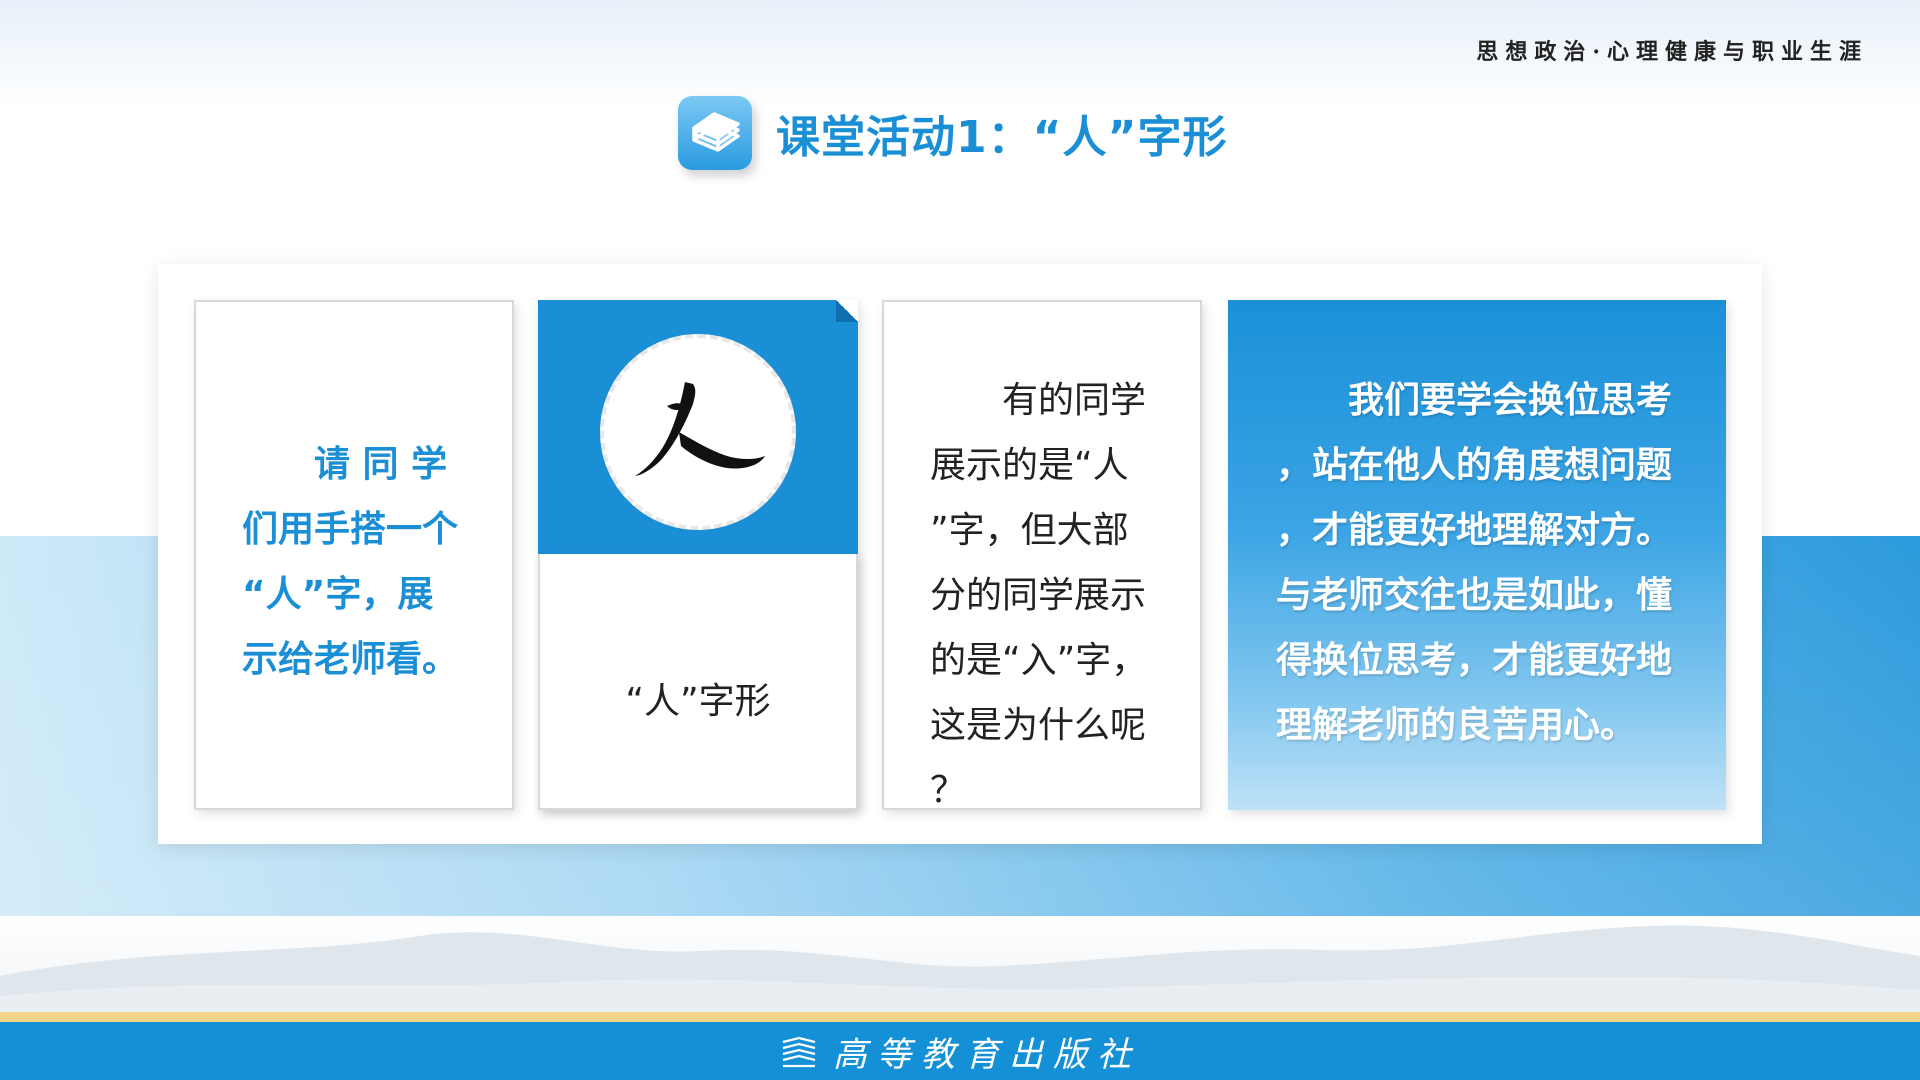 The height and width of the screenshot is (1080, 1920). I want to click on folded-corner, so click(847, 311).